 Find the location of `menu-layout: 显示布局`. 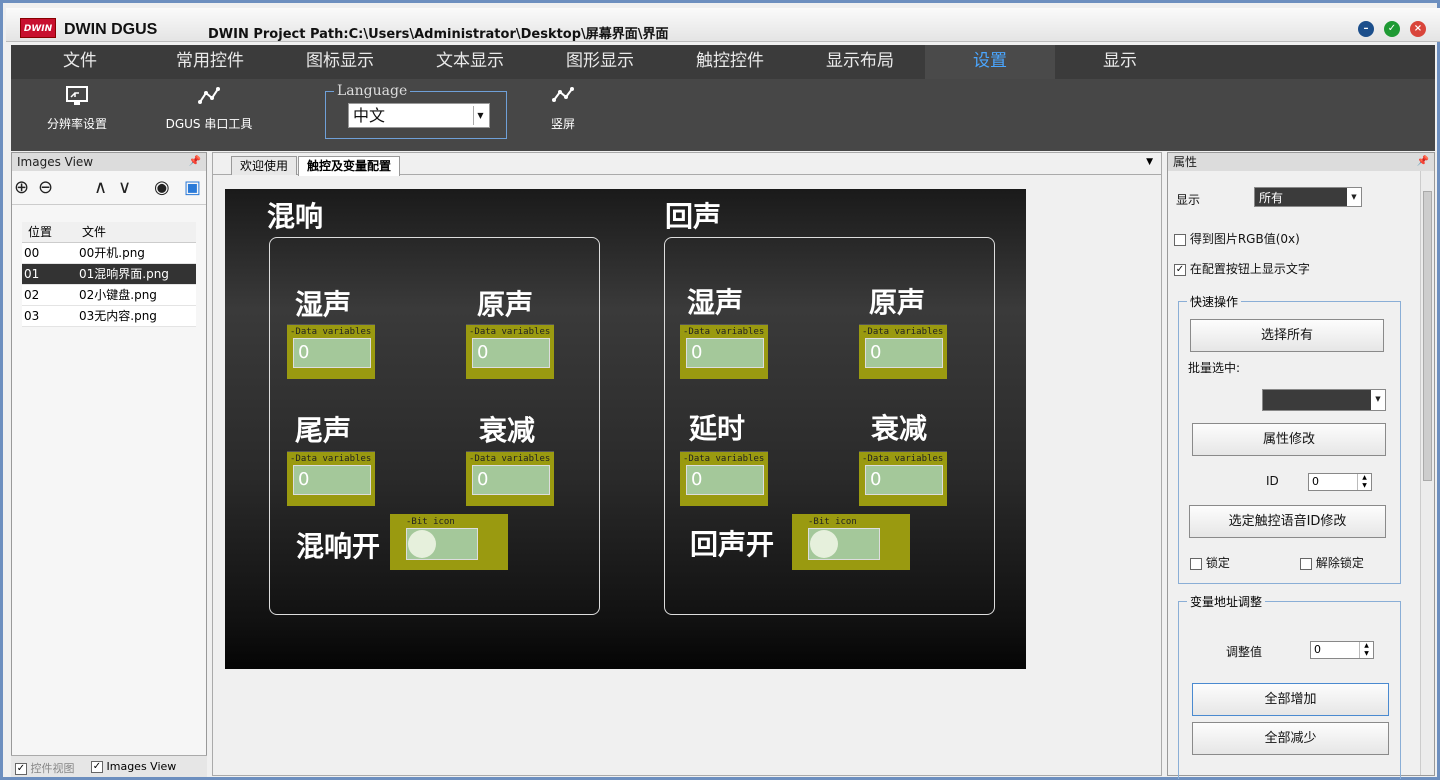

menu-layout: 显示布局 is located at coordinates (860, 62).